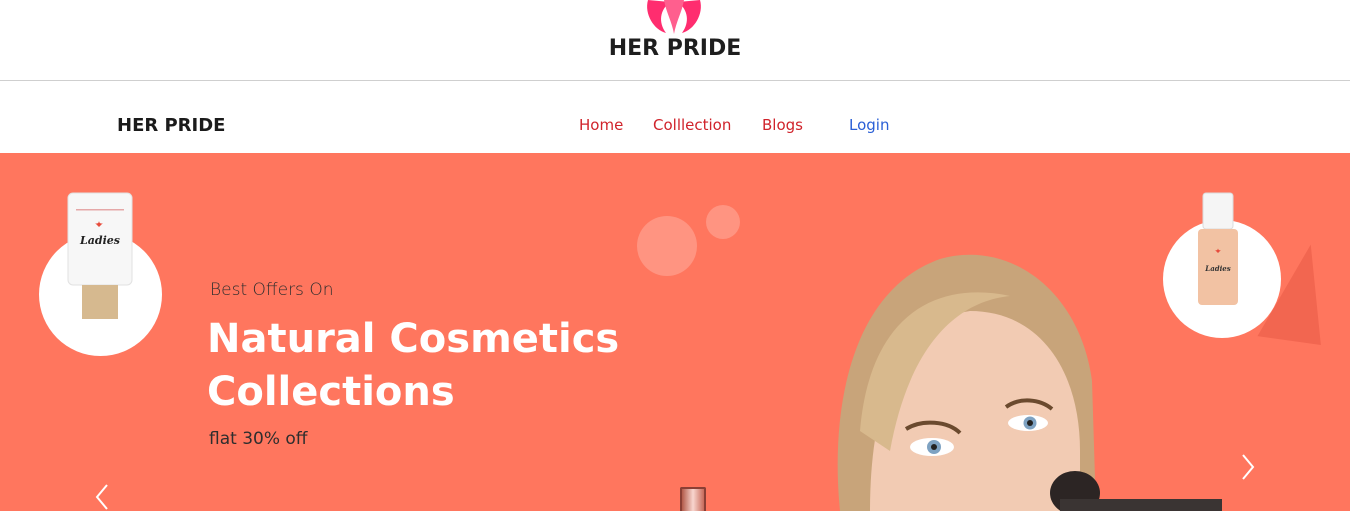 This screenshot has height=511, width=1350. I want to click on hero-subline: flat 30% off, so click(258, 439).